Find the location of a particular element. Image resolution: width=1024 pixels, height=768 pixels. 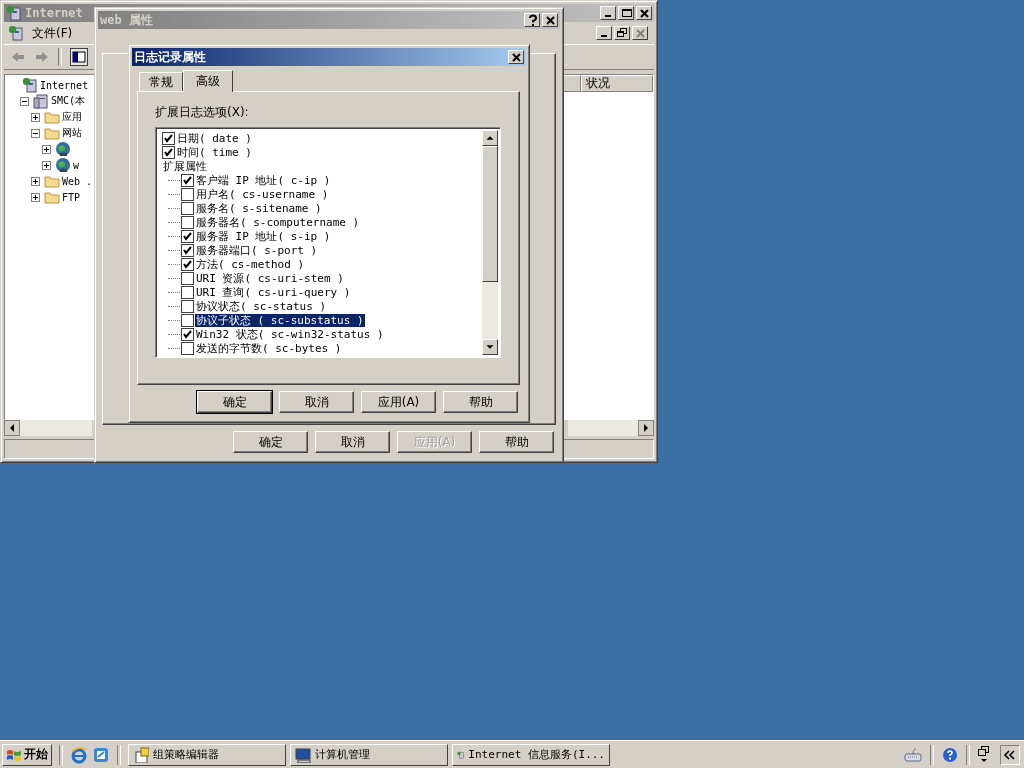

dialog-button: 应用(A) is located at coordinates (398, 402).